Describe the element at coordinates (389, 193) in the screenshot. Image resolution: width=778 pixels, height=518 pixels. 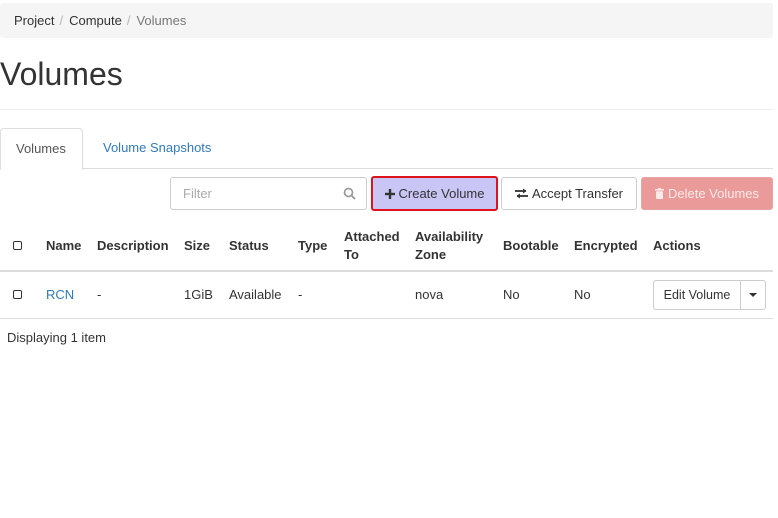
I see `plus-icon` at that location.